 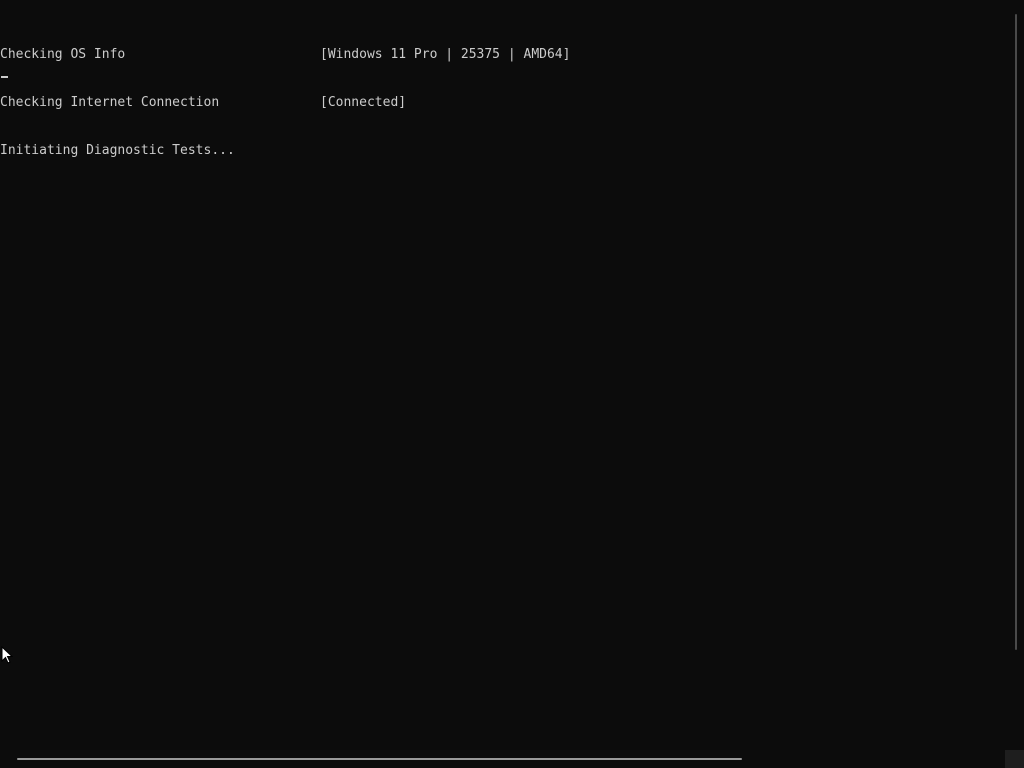 What do you see at coordinates (7, 655) in the screenshot?
I see `mouse-pointer-icon` at bounding box center [7, 655].